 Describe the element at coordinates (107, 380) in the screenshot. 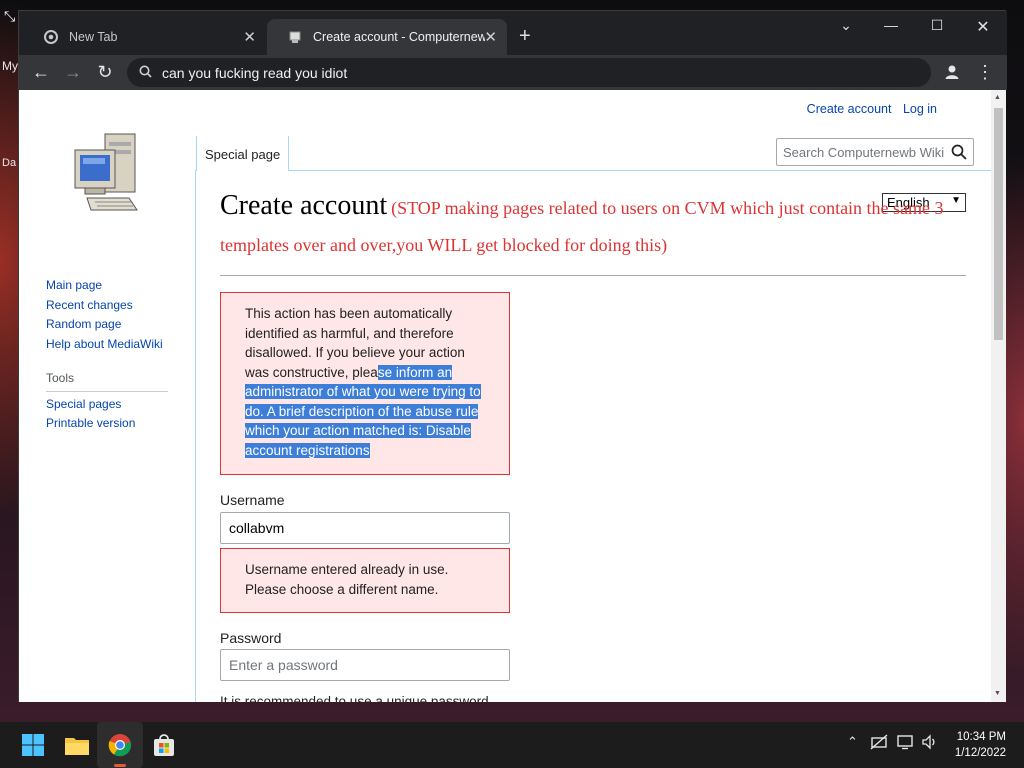

I see `tools-heading: Tools` at that location.